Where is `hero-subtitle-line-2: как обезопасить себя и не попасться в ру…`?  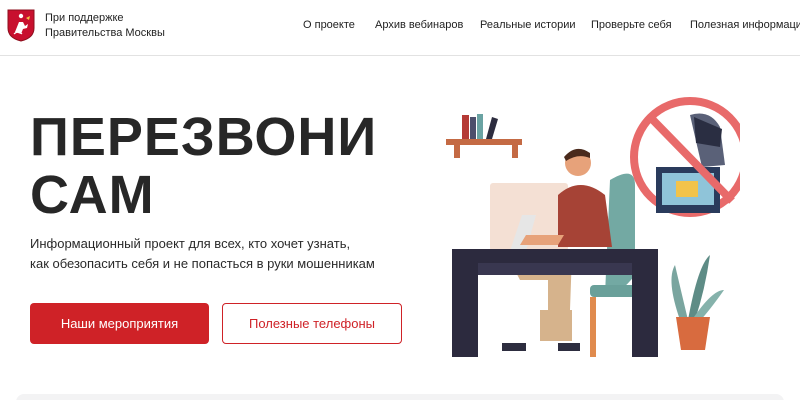 hero-subtitle-line-2: как обезопасить себя и не попасться в ру… is located at coordinates (202, 263).